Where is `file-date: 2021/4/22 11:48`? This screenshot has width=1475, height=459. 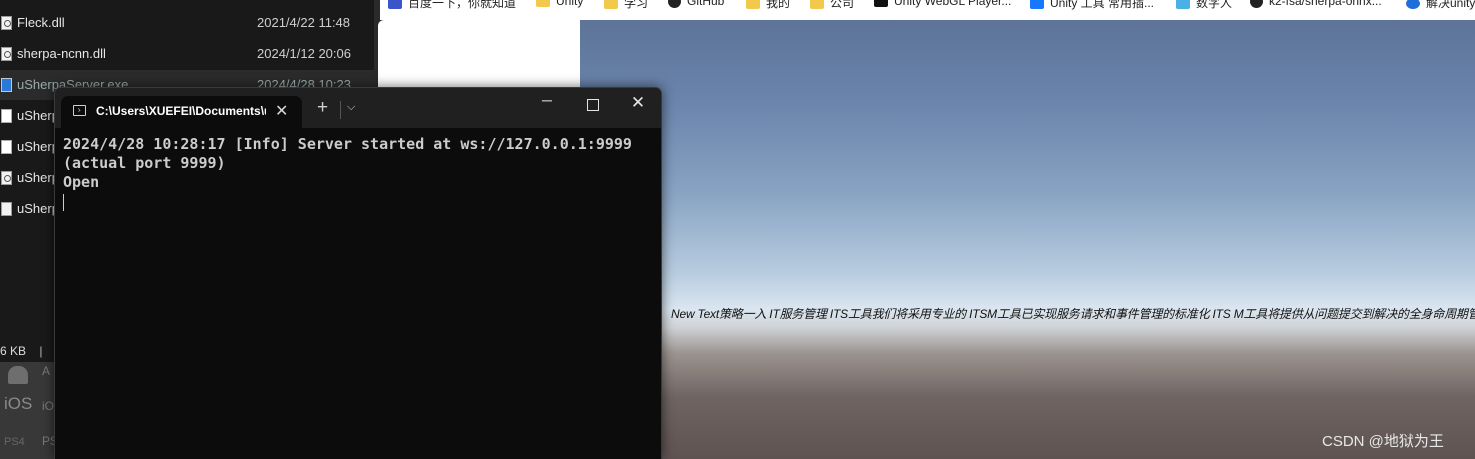
file-date: 2021/4/22 11:48 is located at coordinates (304, 22).